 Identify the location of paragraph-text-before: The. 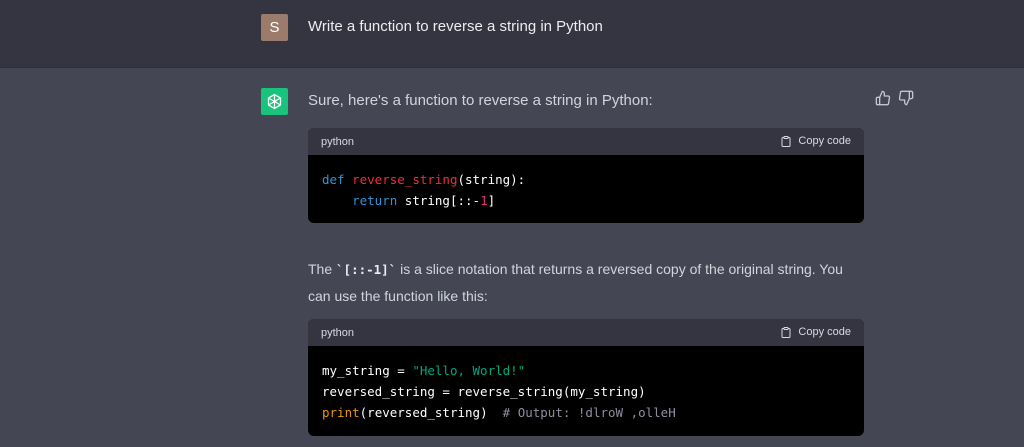
(322, 269).